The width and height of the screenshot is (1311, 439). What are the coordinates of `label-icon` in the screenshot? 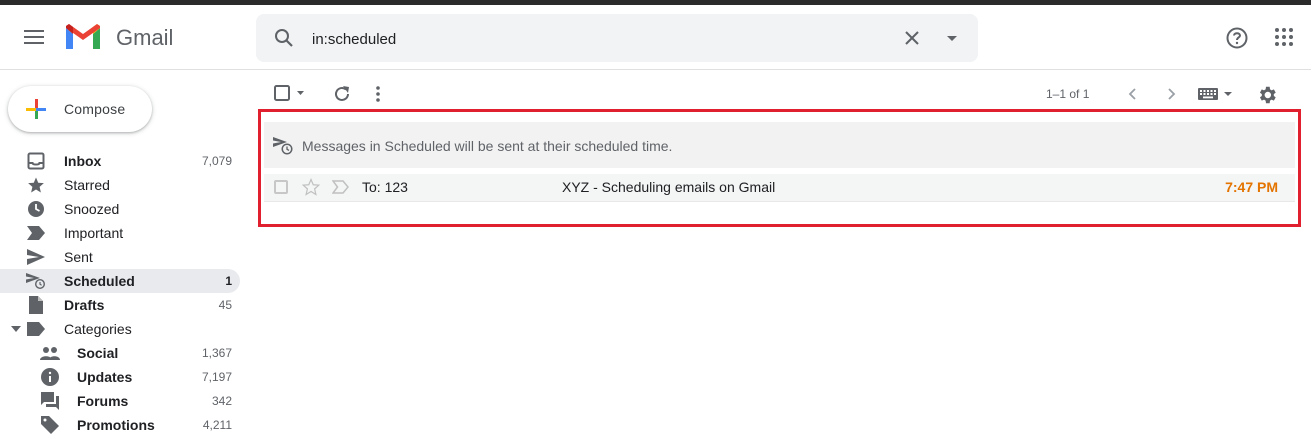 It's located at (36, 329).